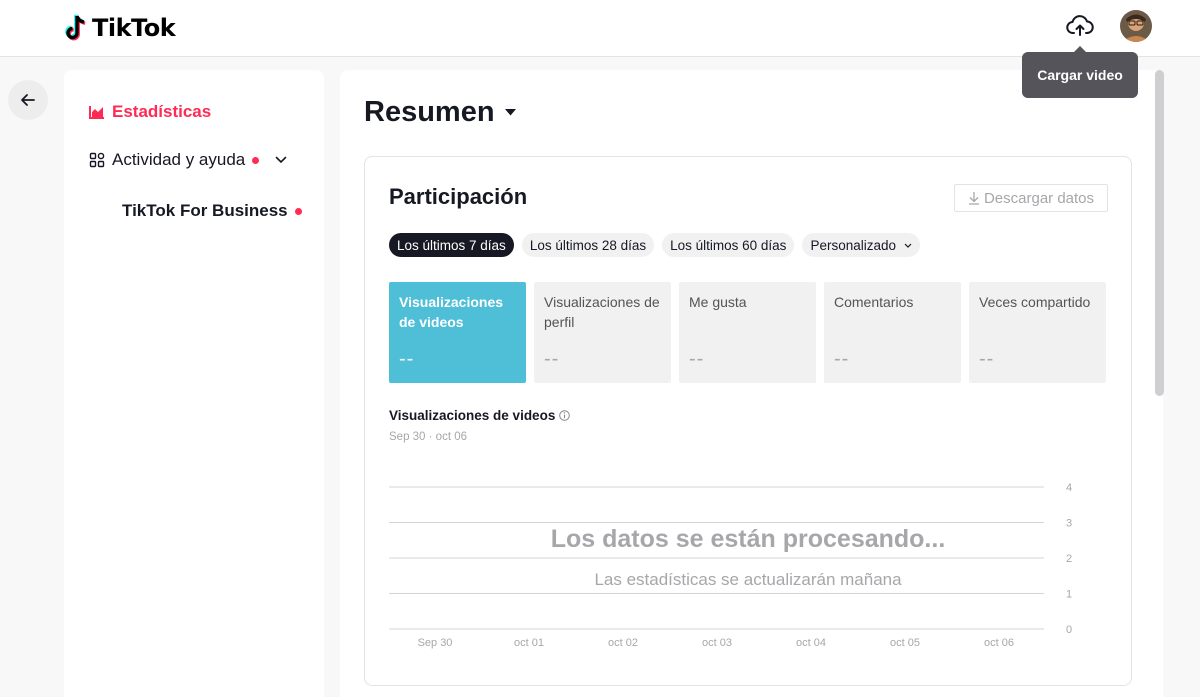 The width and height of the screenshot is (1200, 697). I want to click on download-label: Descargar datos, so click(1039, 198).